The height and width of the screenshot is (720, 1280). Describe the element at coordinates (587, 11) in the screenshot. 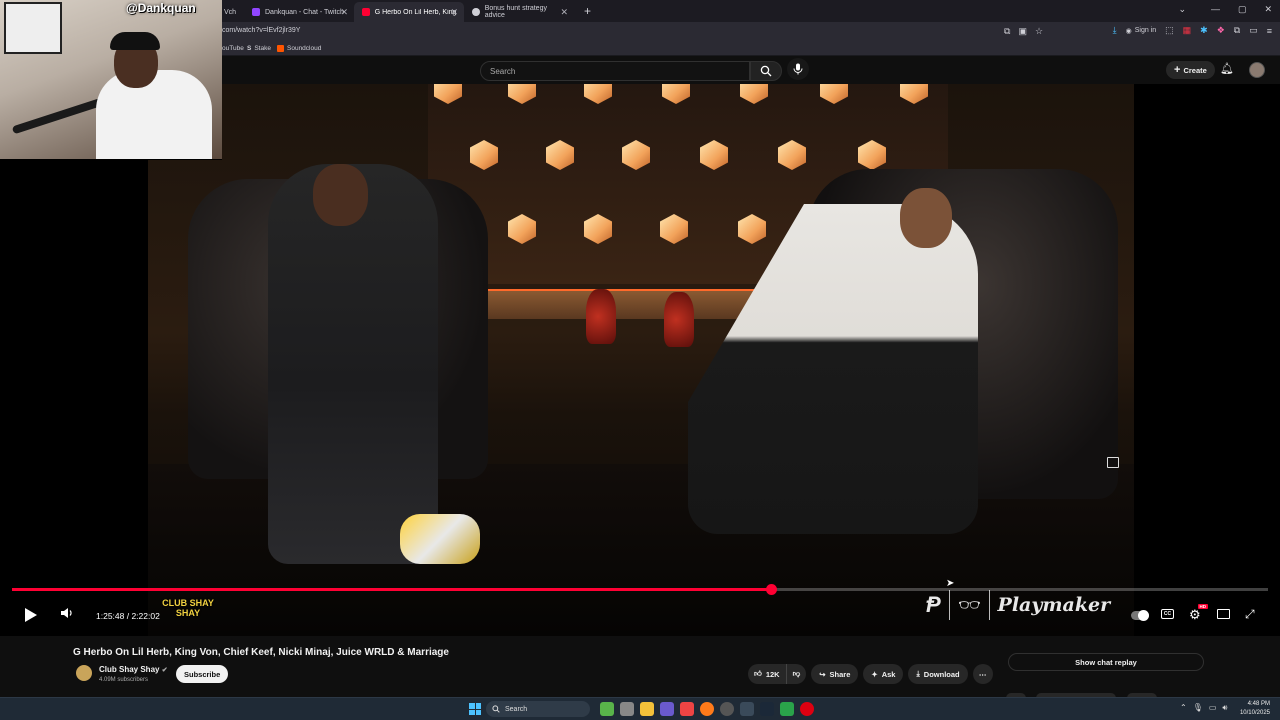

I see `new-tab-button: +` at that location.